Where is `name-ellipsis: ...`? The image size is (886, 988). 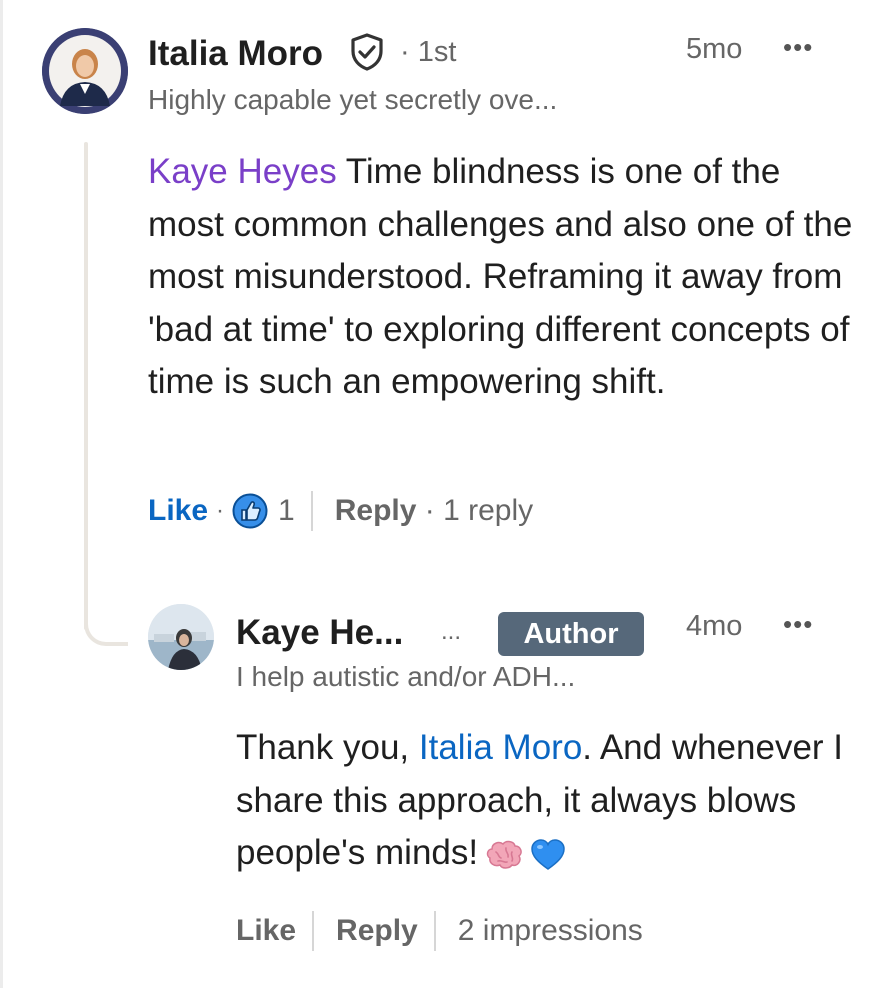 name-ellipsis: ... is located at coordinates (451, 631).